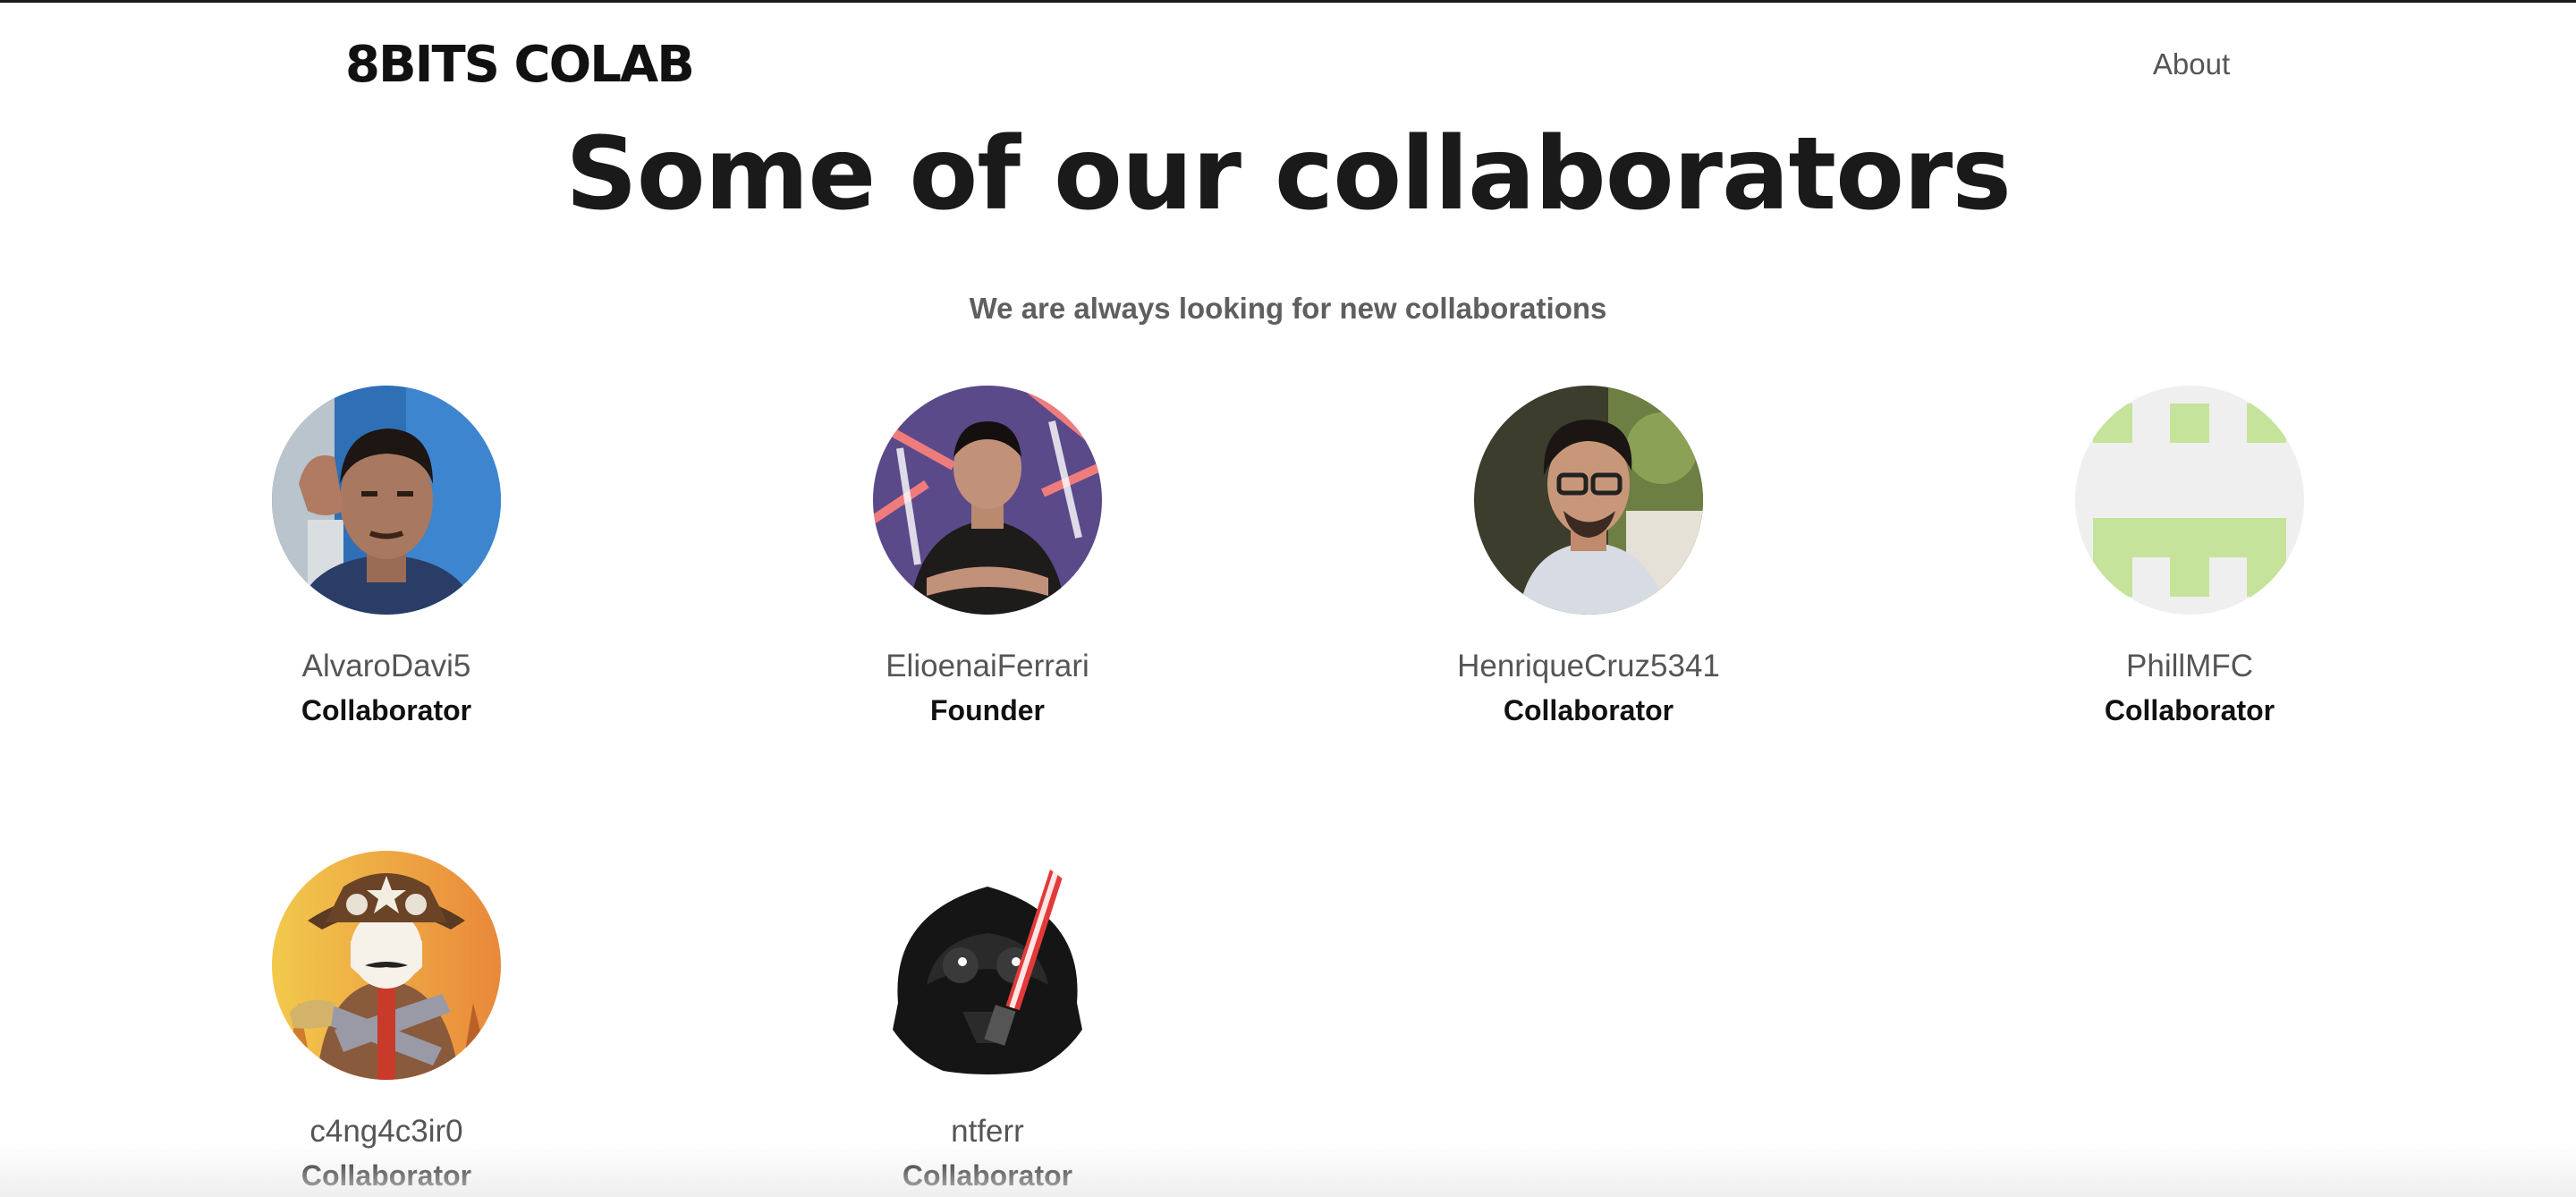 The width and height of the screenshot is (2576, 1197). What do you see at coordinates (386, 1131) in the screenshot?
I see `collaborator-name: c4ng4c3ir0` at bounding box center [386, 1131].